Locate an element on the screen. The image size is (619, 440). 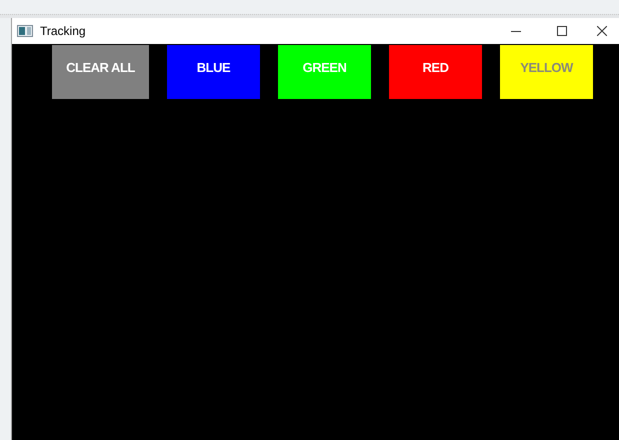
color-button: YELLOW is located at coordinates (546, 72).